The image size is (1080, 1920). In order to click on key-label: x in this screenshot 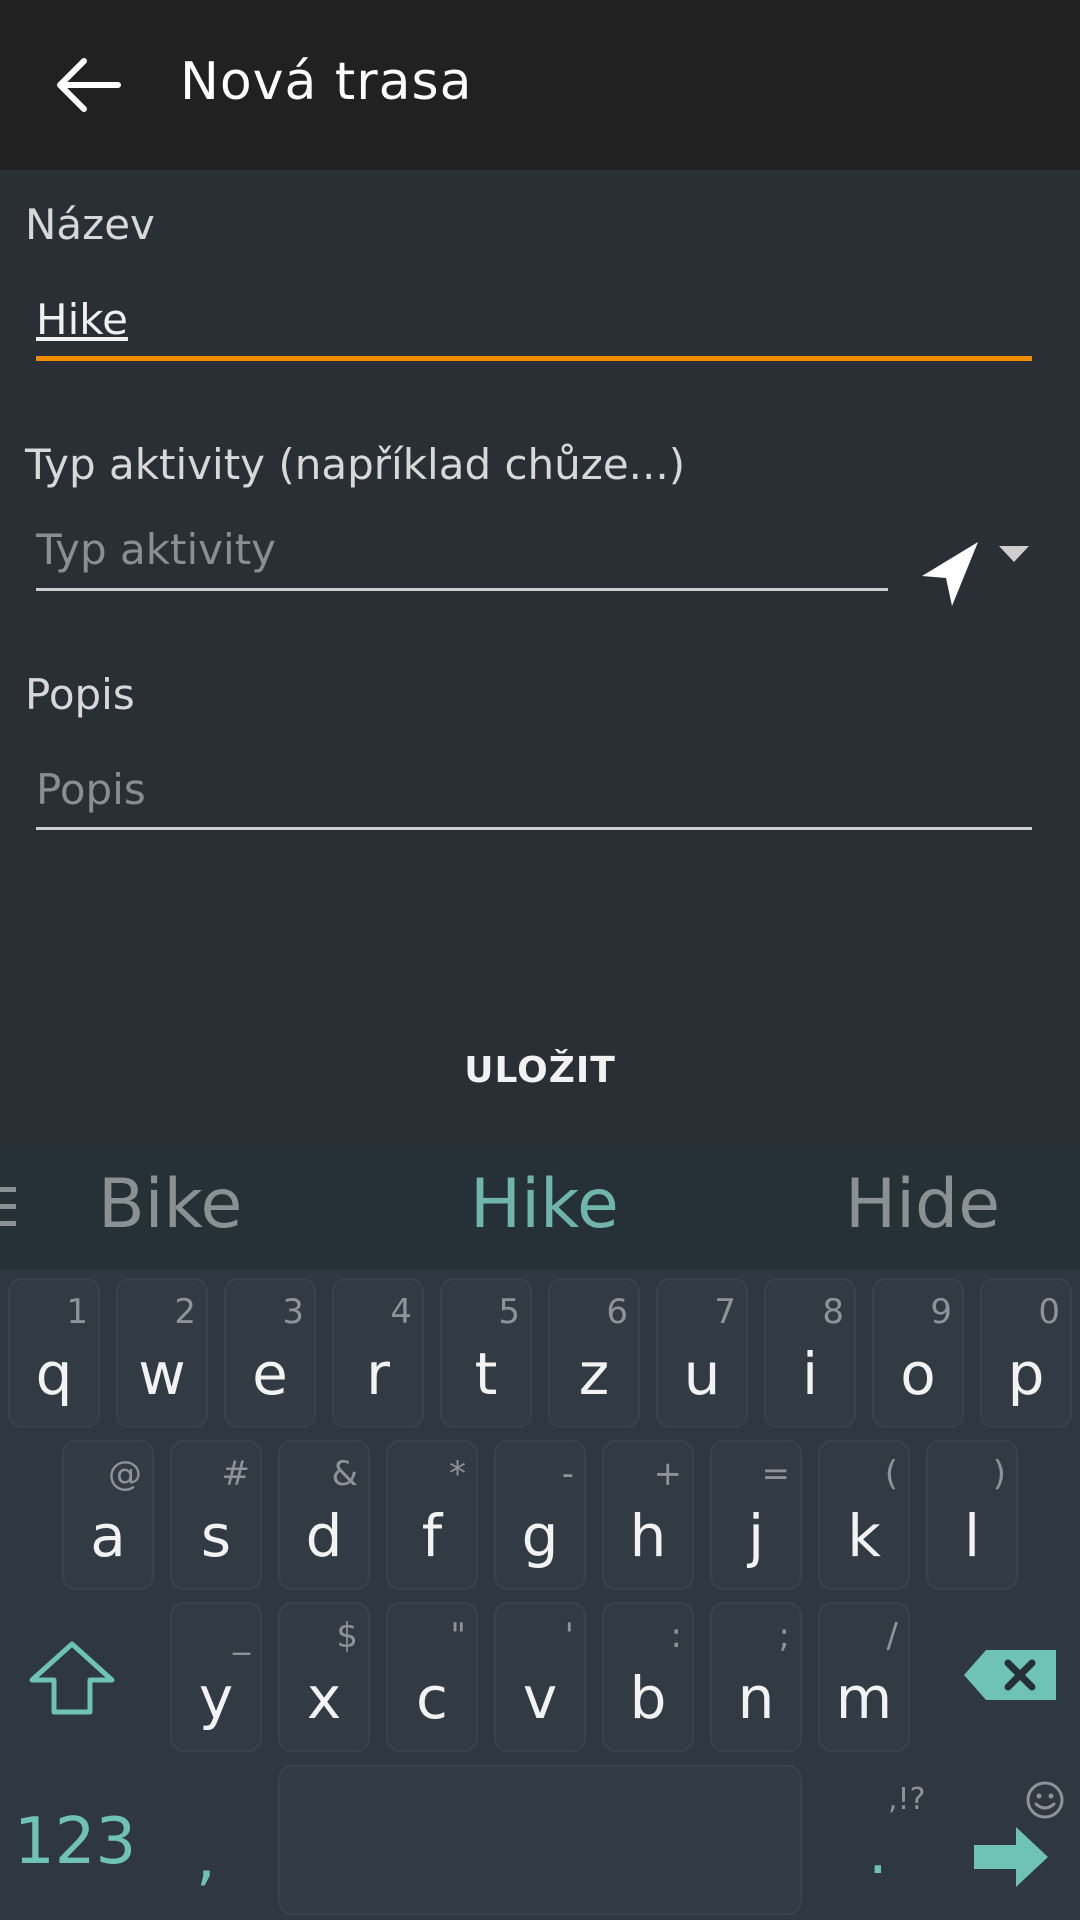, I will do `click(324, 1698)`.